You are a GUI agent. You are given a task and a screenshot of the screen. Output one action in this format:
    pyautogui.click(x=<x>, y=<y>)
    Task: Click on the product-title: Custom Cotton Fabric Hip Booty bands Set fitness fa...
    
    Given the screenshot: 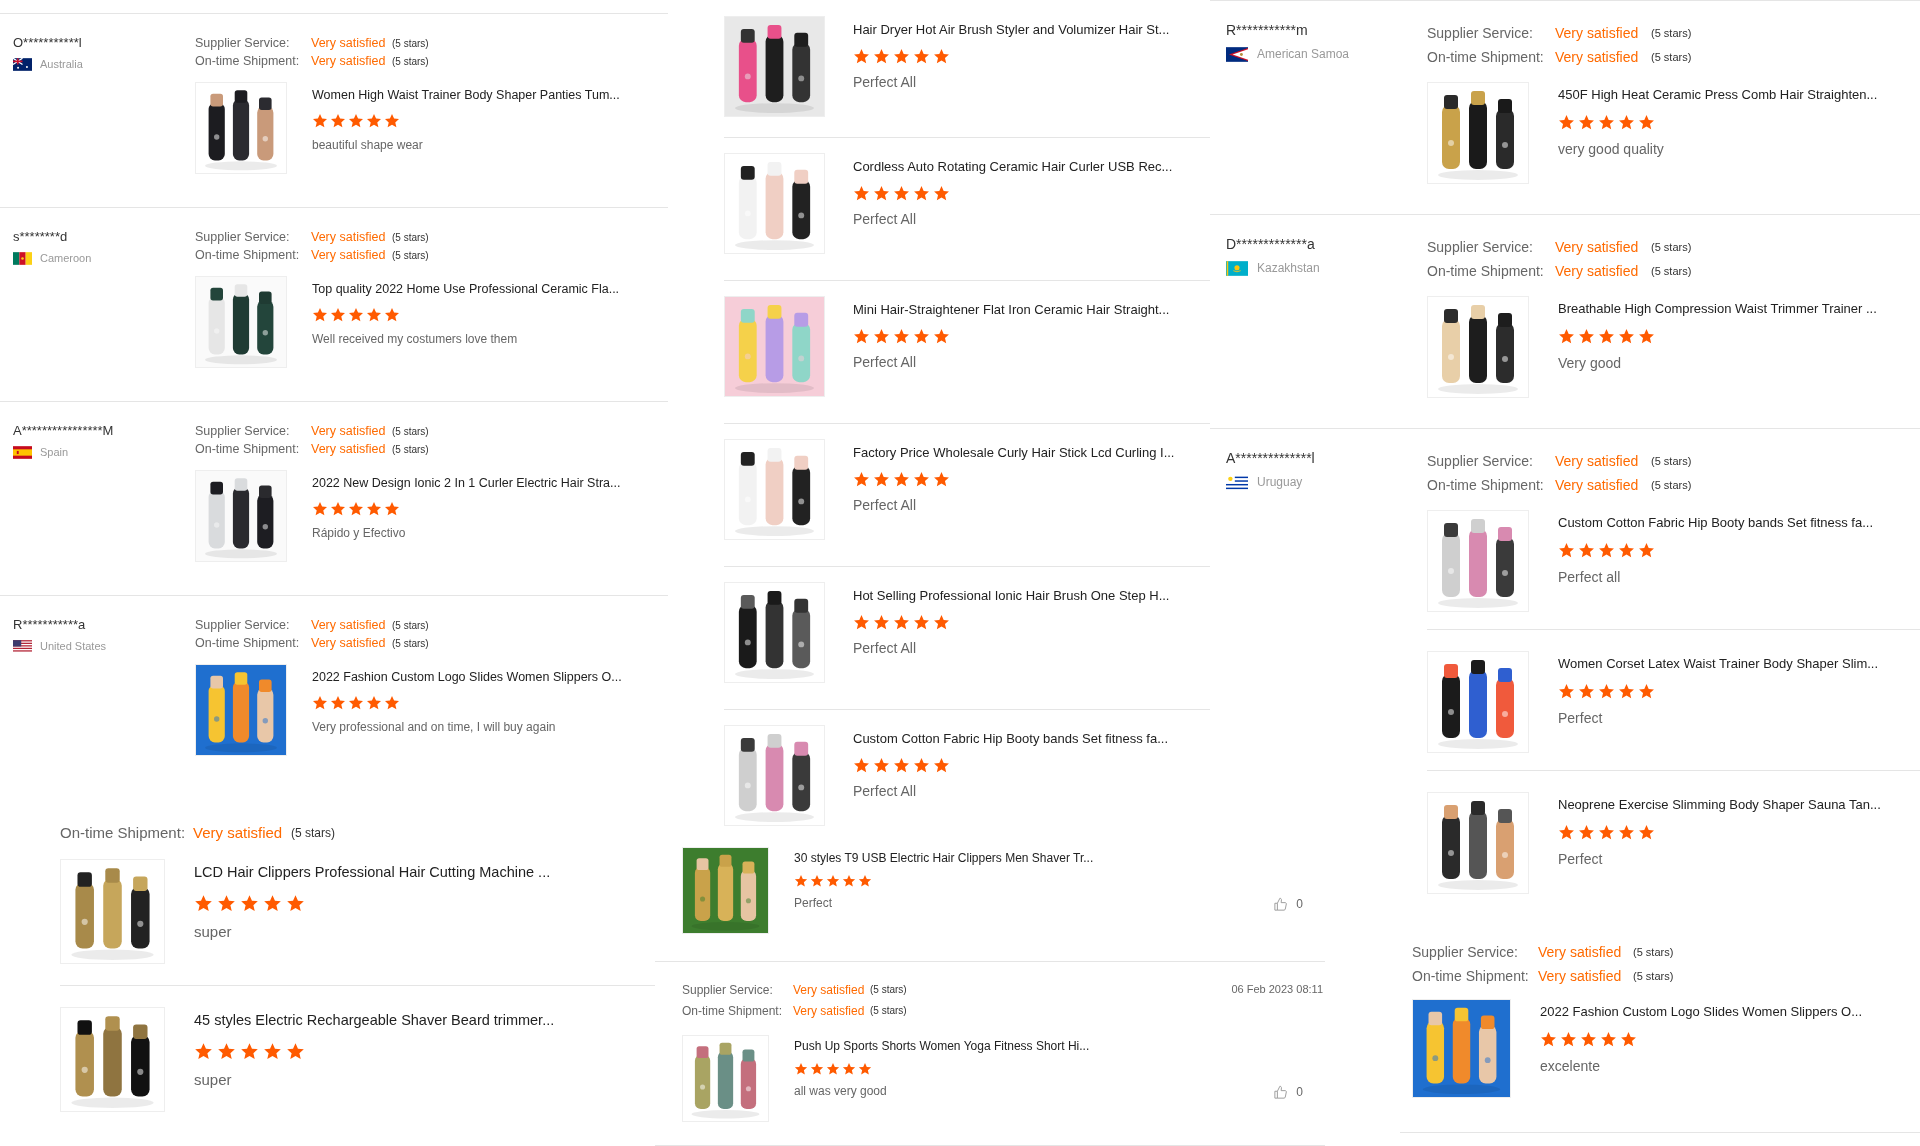 What is the action you would take?
    pyautogui.click(x=1011, y=739)
    